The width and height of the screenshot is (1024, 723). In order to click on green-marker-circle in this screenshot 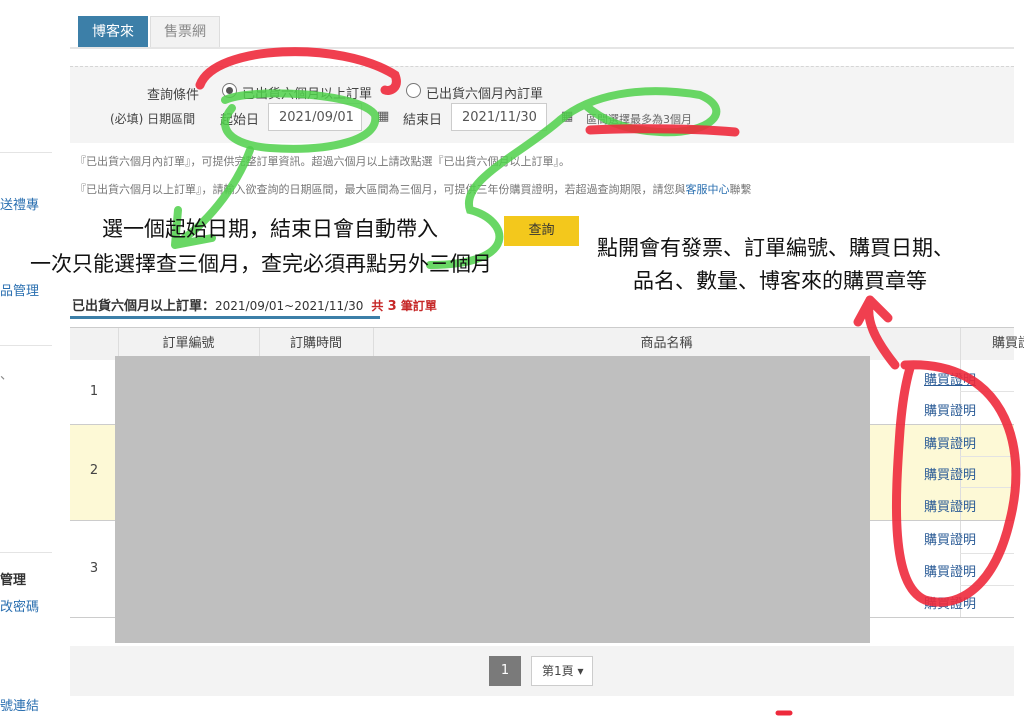, I will do `click(300, 121)`.